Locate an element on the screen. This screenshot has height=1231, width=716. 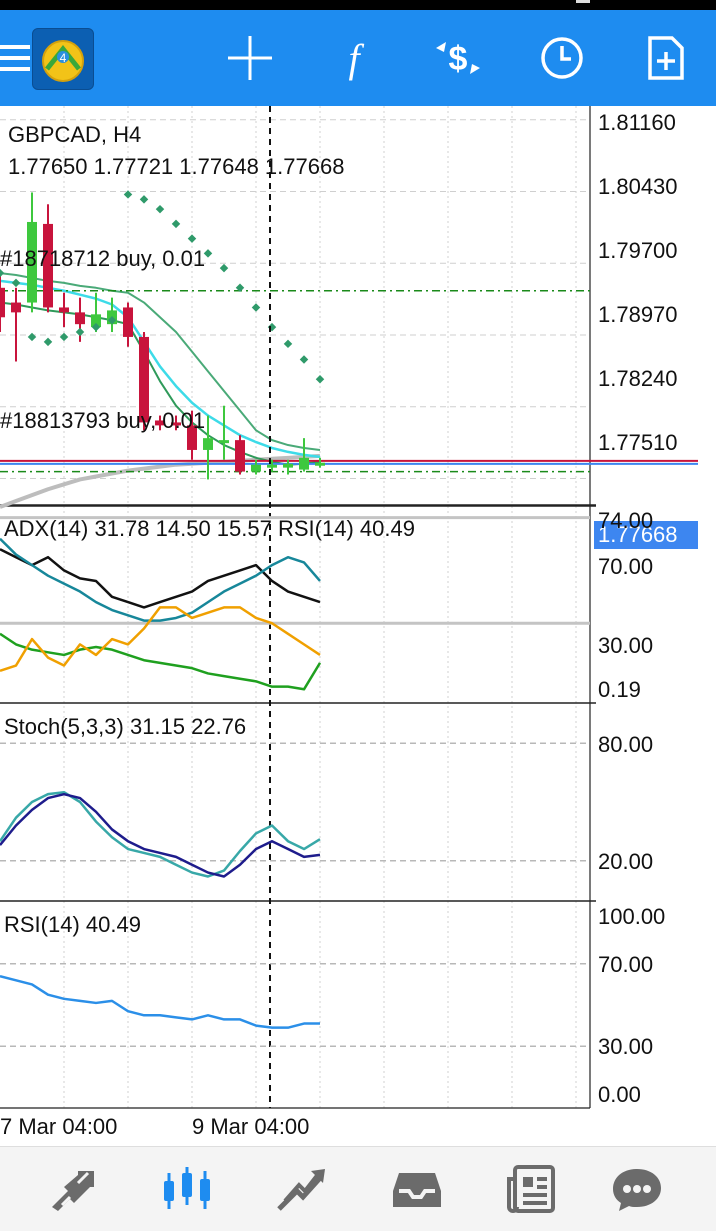
svg-text: 4 is located at coordinates (63, 58).